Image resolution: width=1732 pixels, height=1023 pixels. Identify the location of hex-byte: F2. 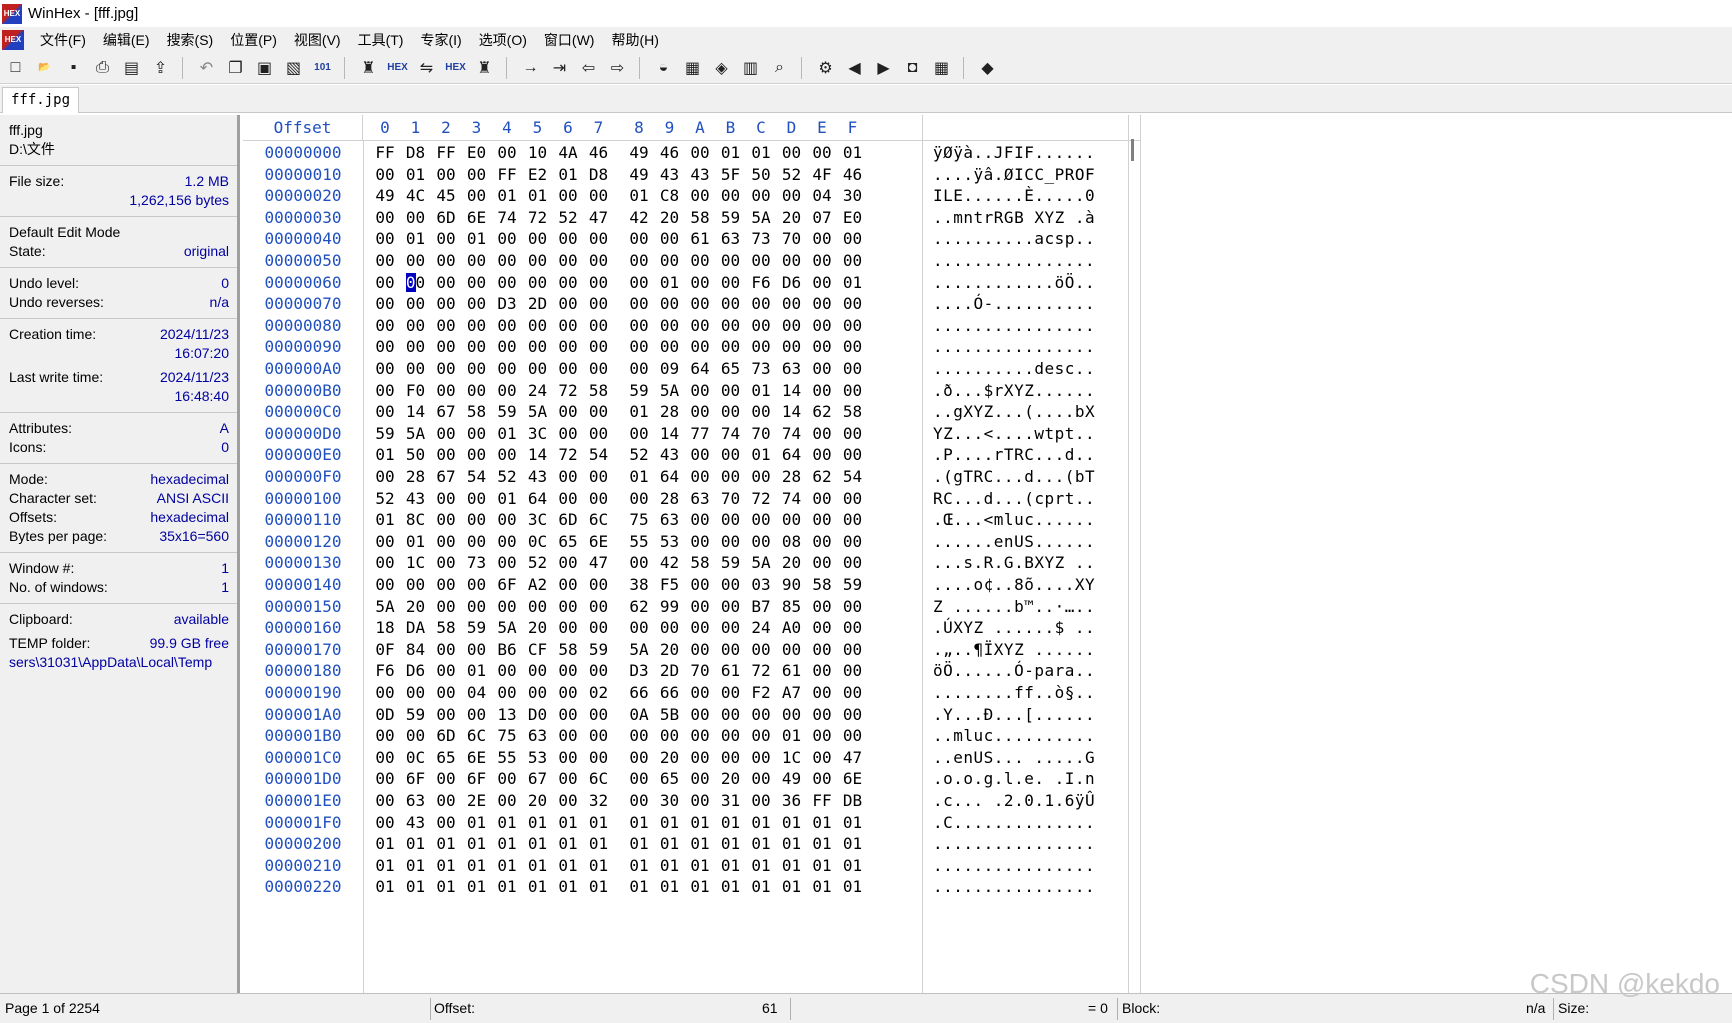
(761, 693).